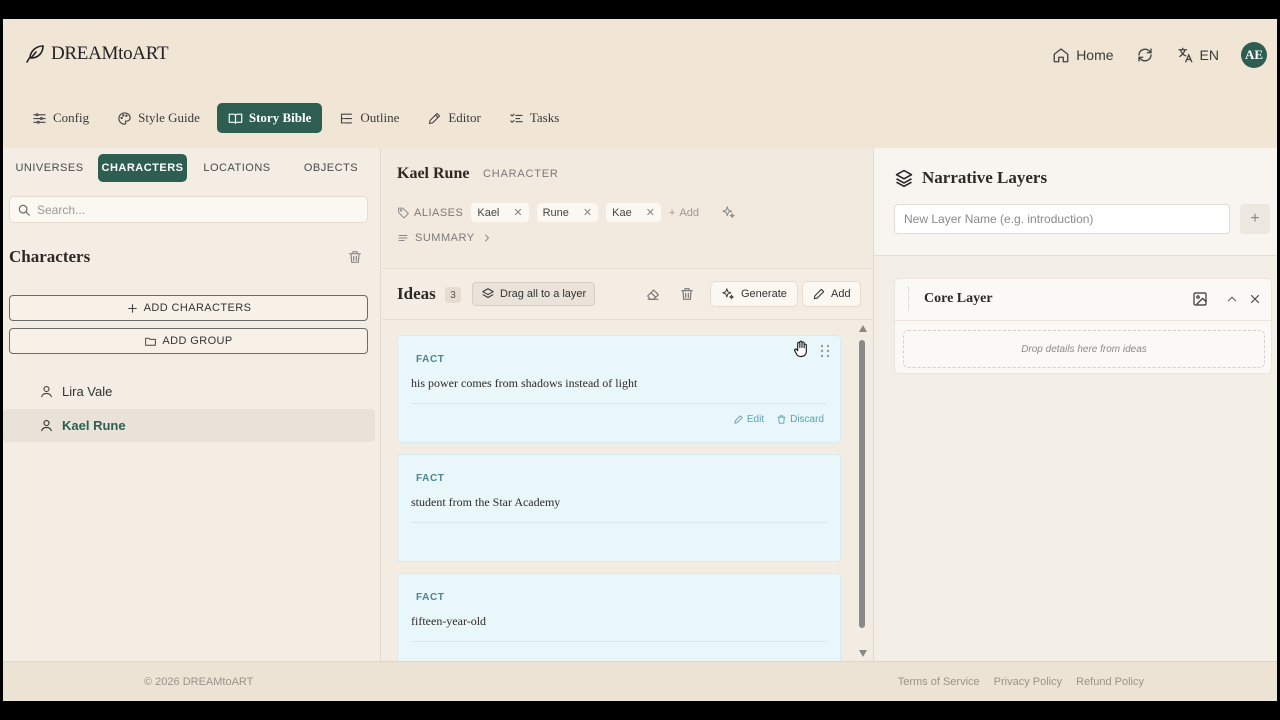 The image size is (1280, 720). I want to click on avatar: AE, so click(1254, 55).